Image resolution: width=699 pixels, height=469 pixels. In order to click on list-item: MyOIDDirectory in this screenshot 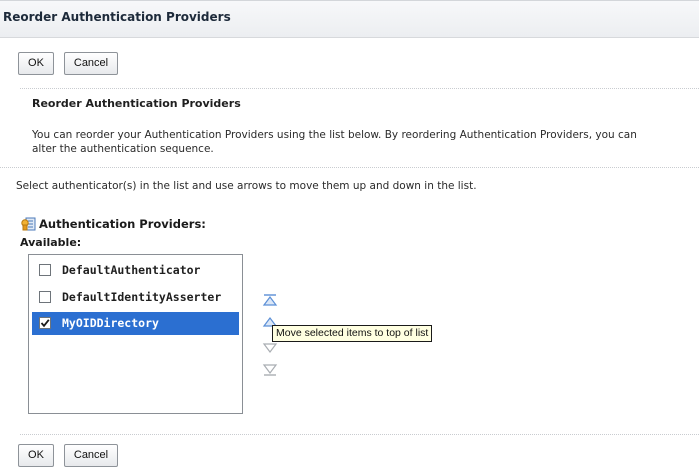, I will do `click(135, 323)`.